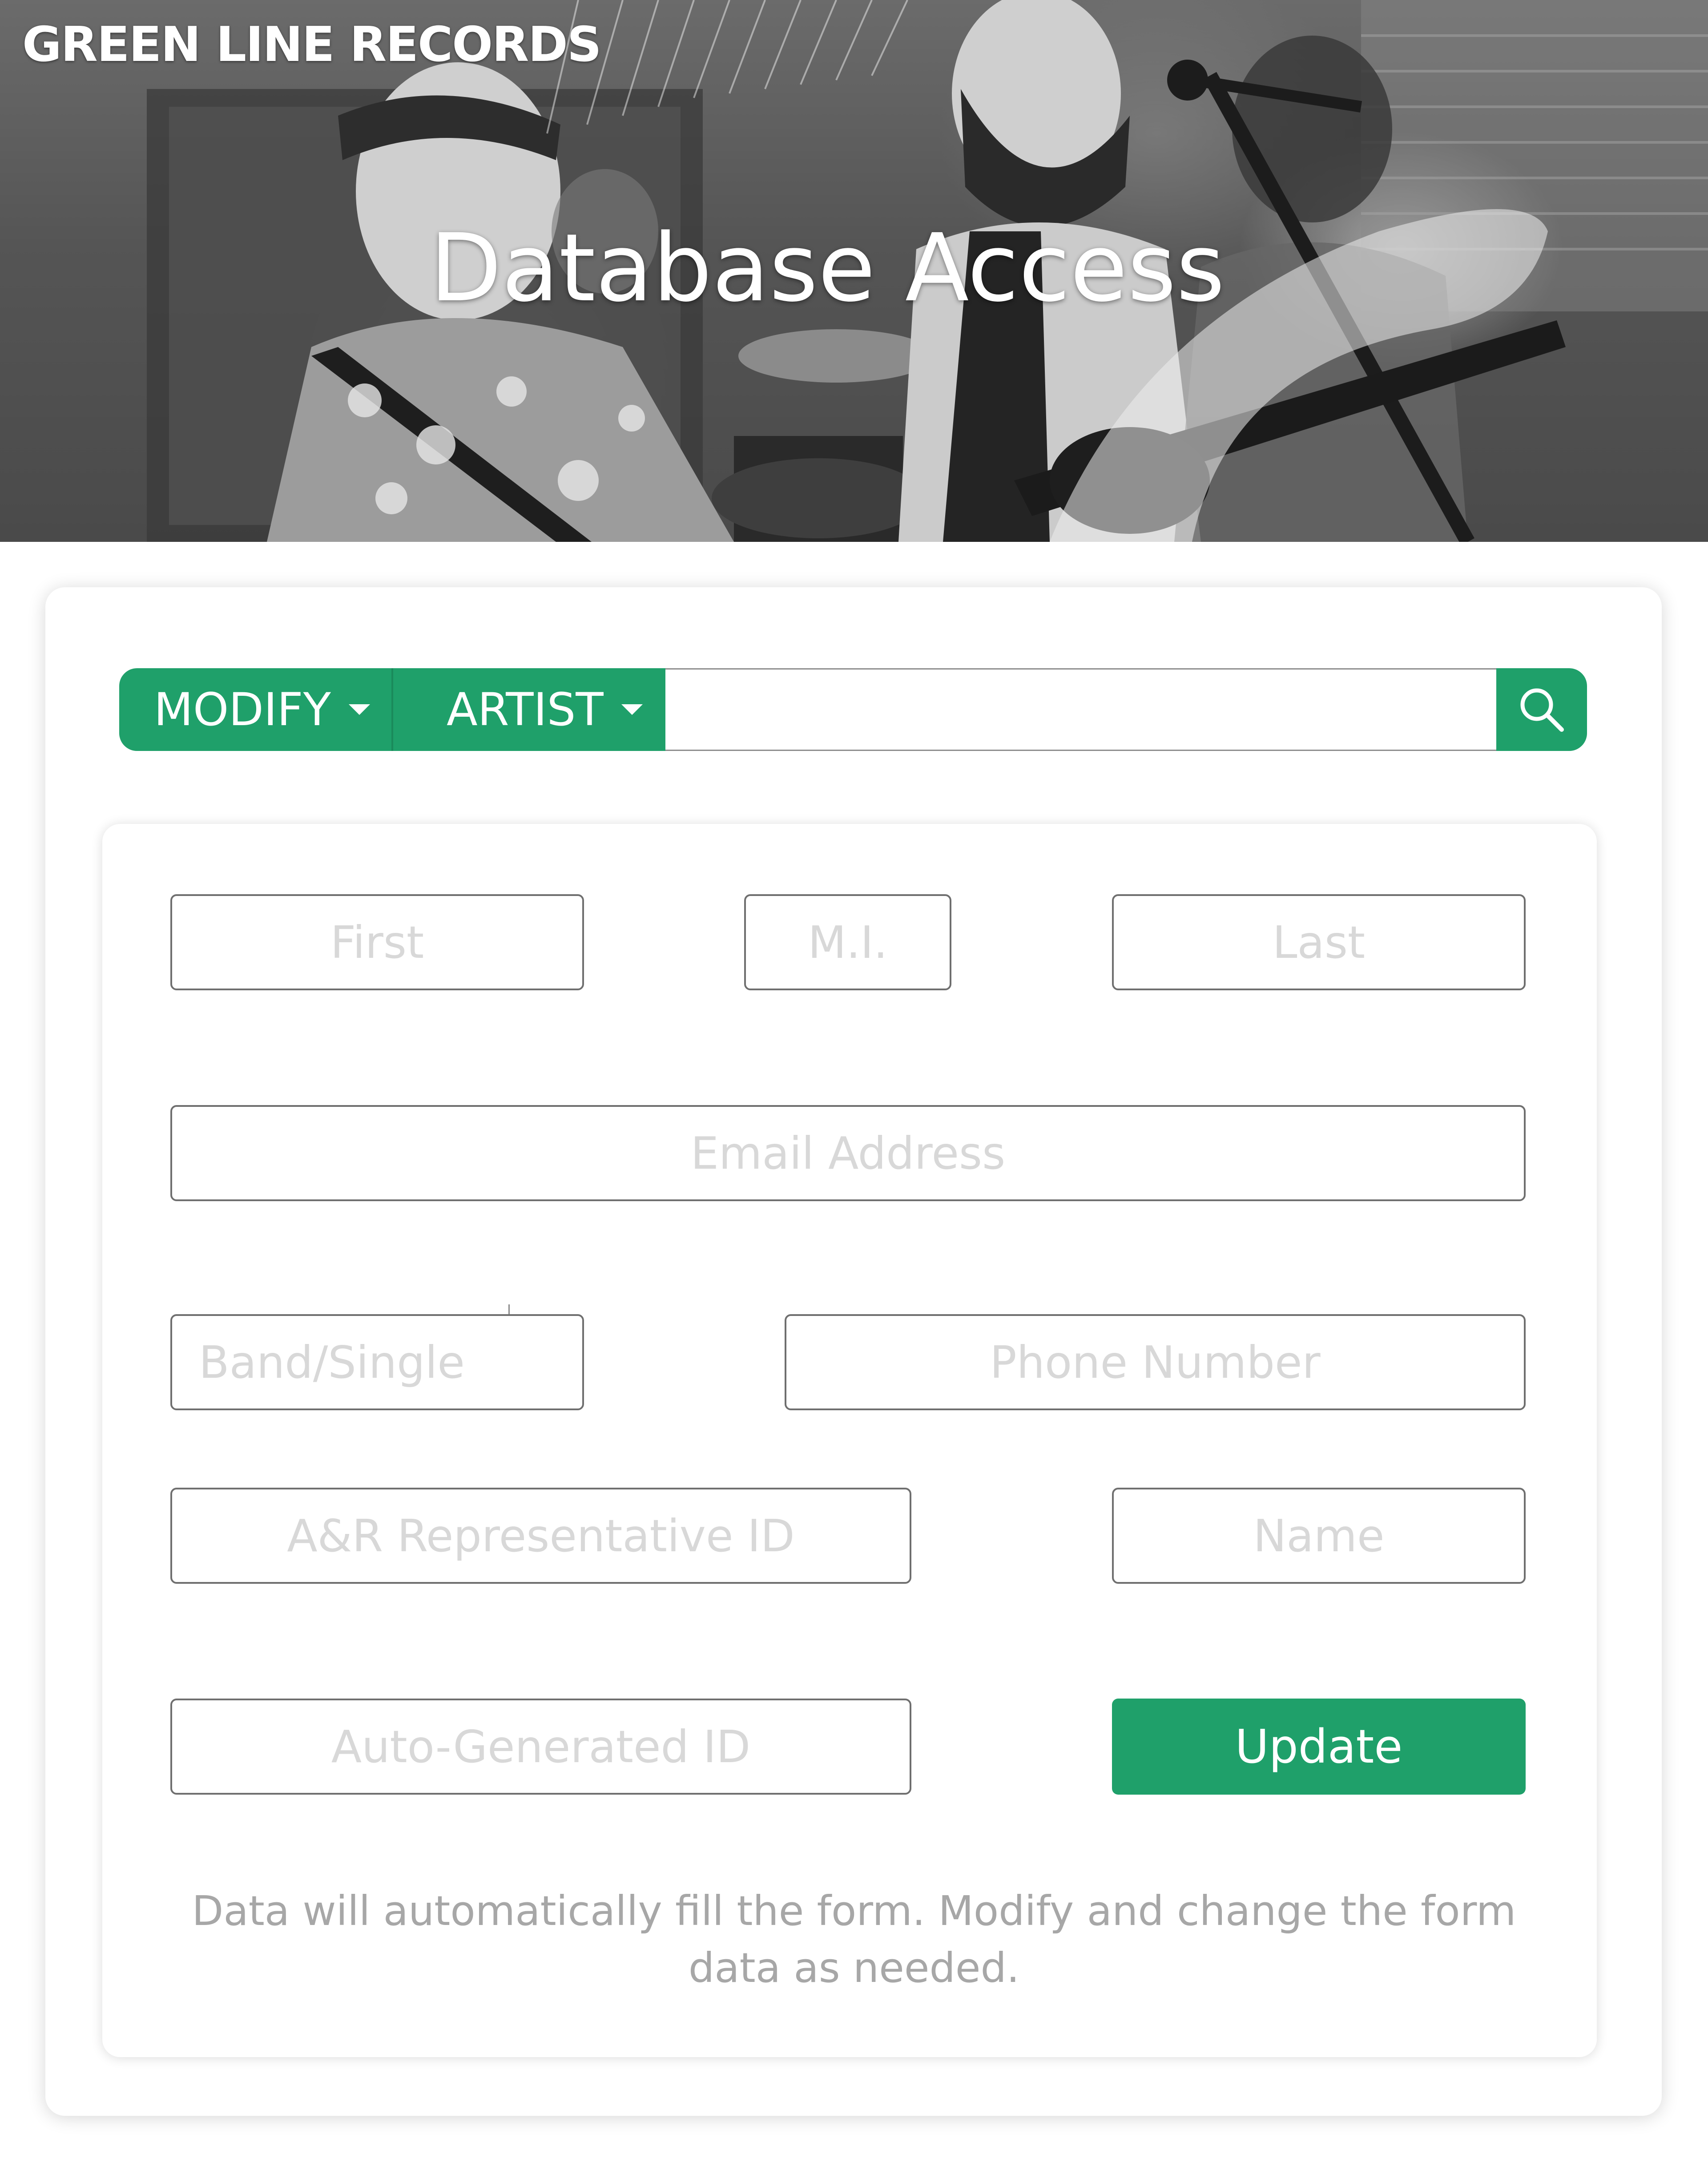  What do you see at coordinates (848, 1153) in the screenshot?
I see `email-field` at bounding box center [848, 1153].